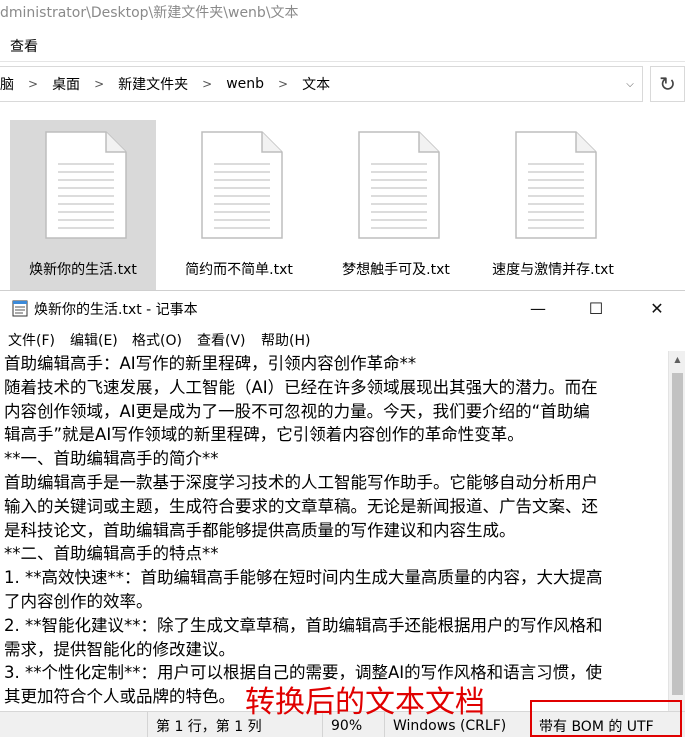  What do you see at coordinates (239, 270) in the screenshot?
I see `file-name: 简约而不简单.txt` at bounding box center [239, 270].